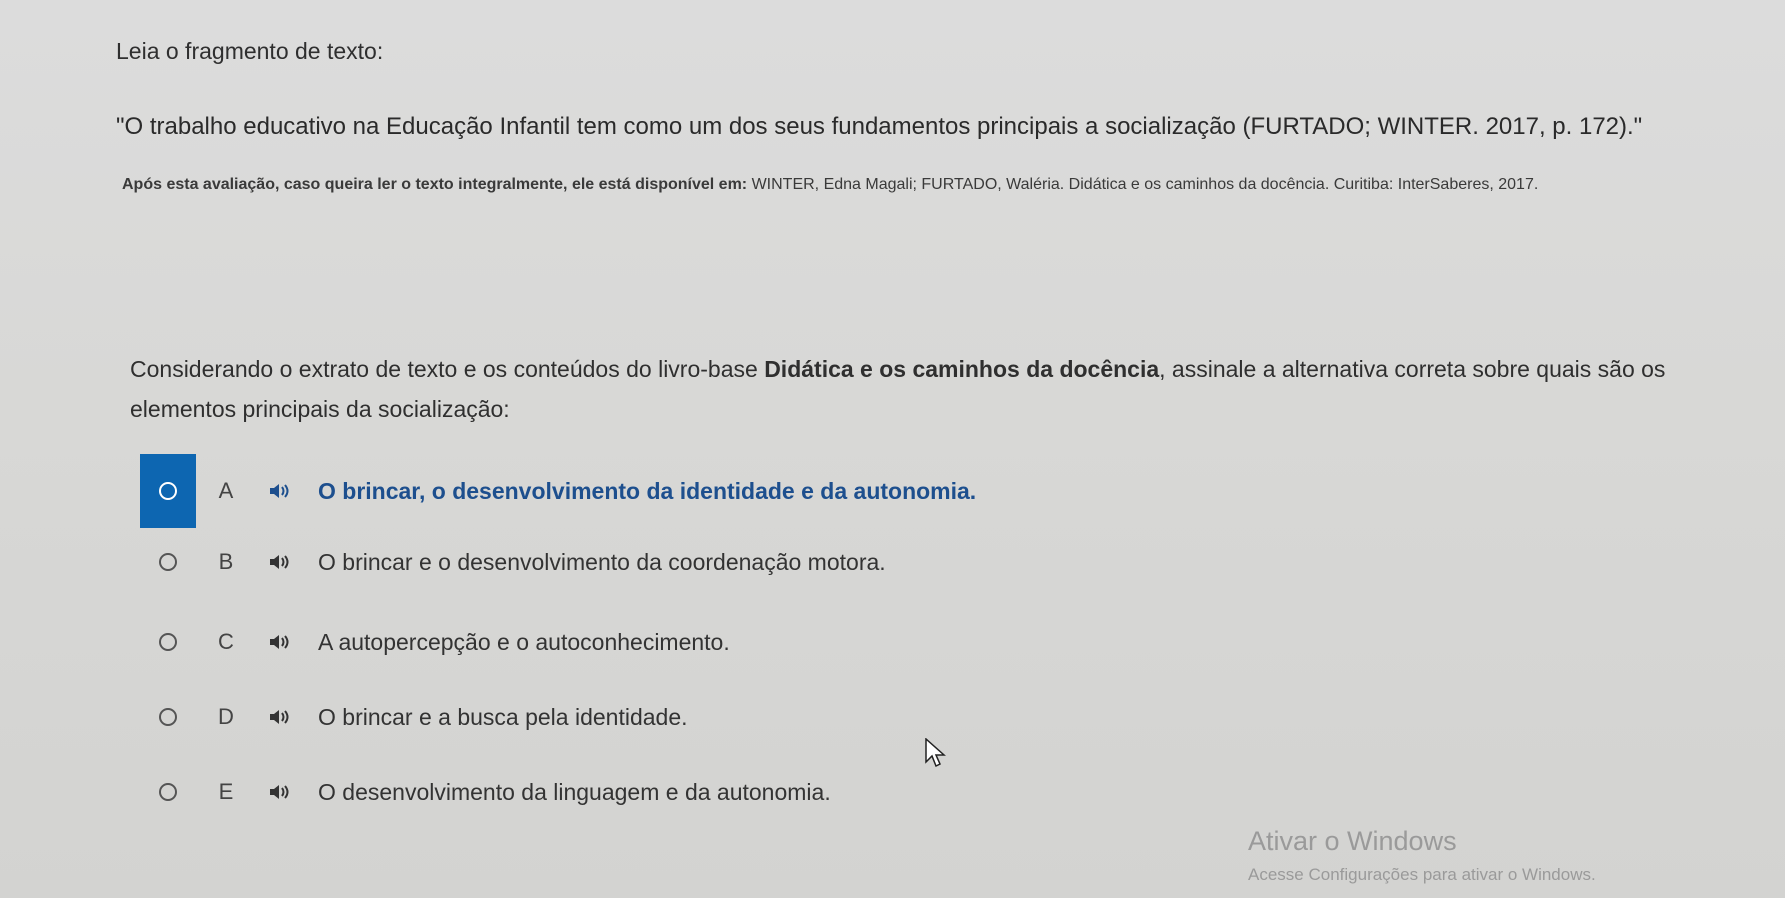 The width and height of the screenshot is (1785, 898). Describe the element at coordinates (226, 561) in the screenshot. I see `option-letter-b: B` at that location.